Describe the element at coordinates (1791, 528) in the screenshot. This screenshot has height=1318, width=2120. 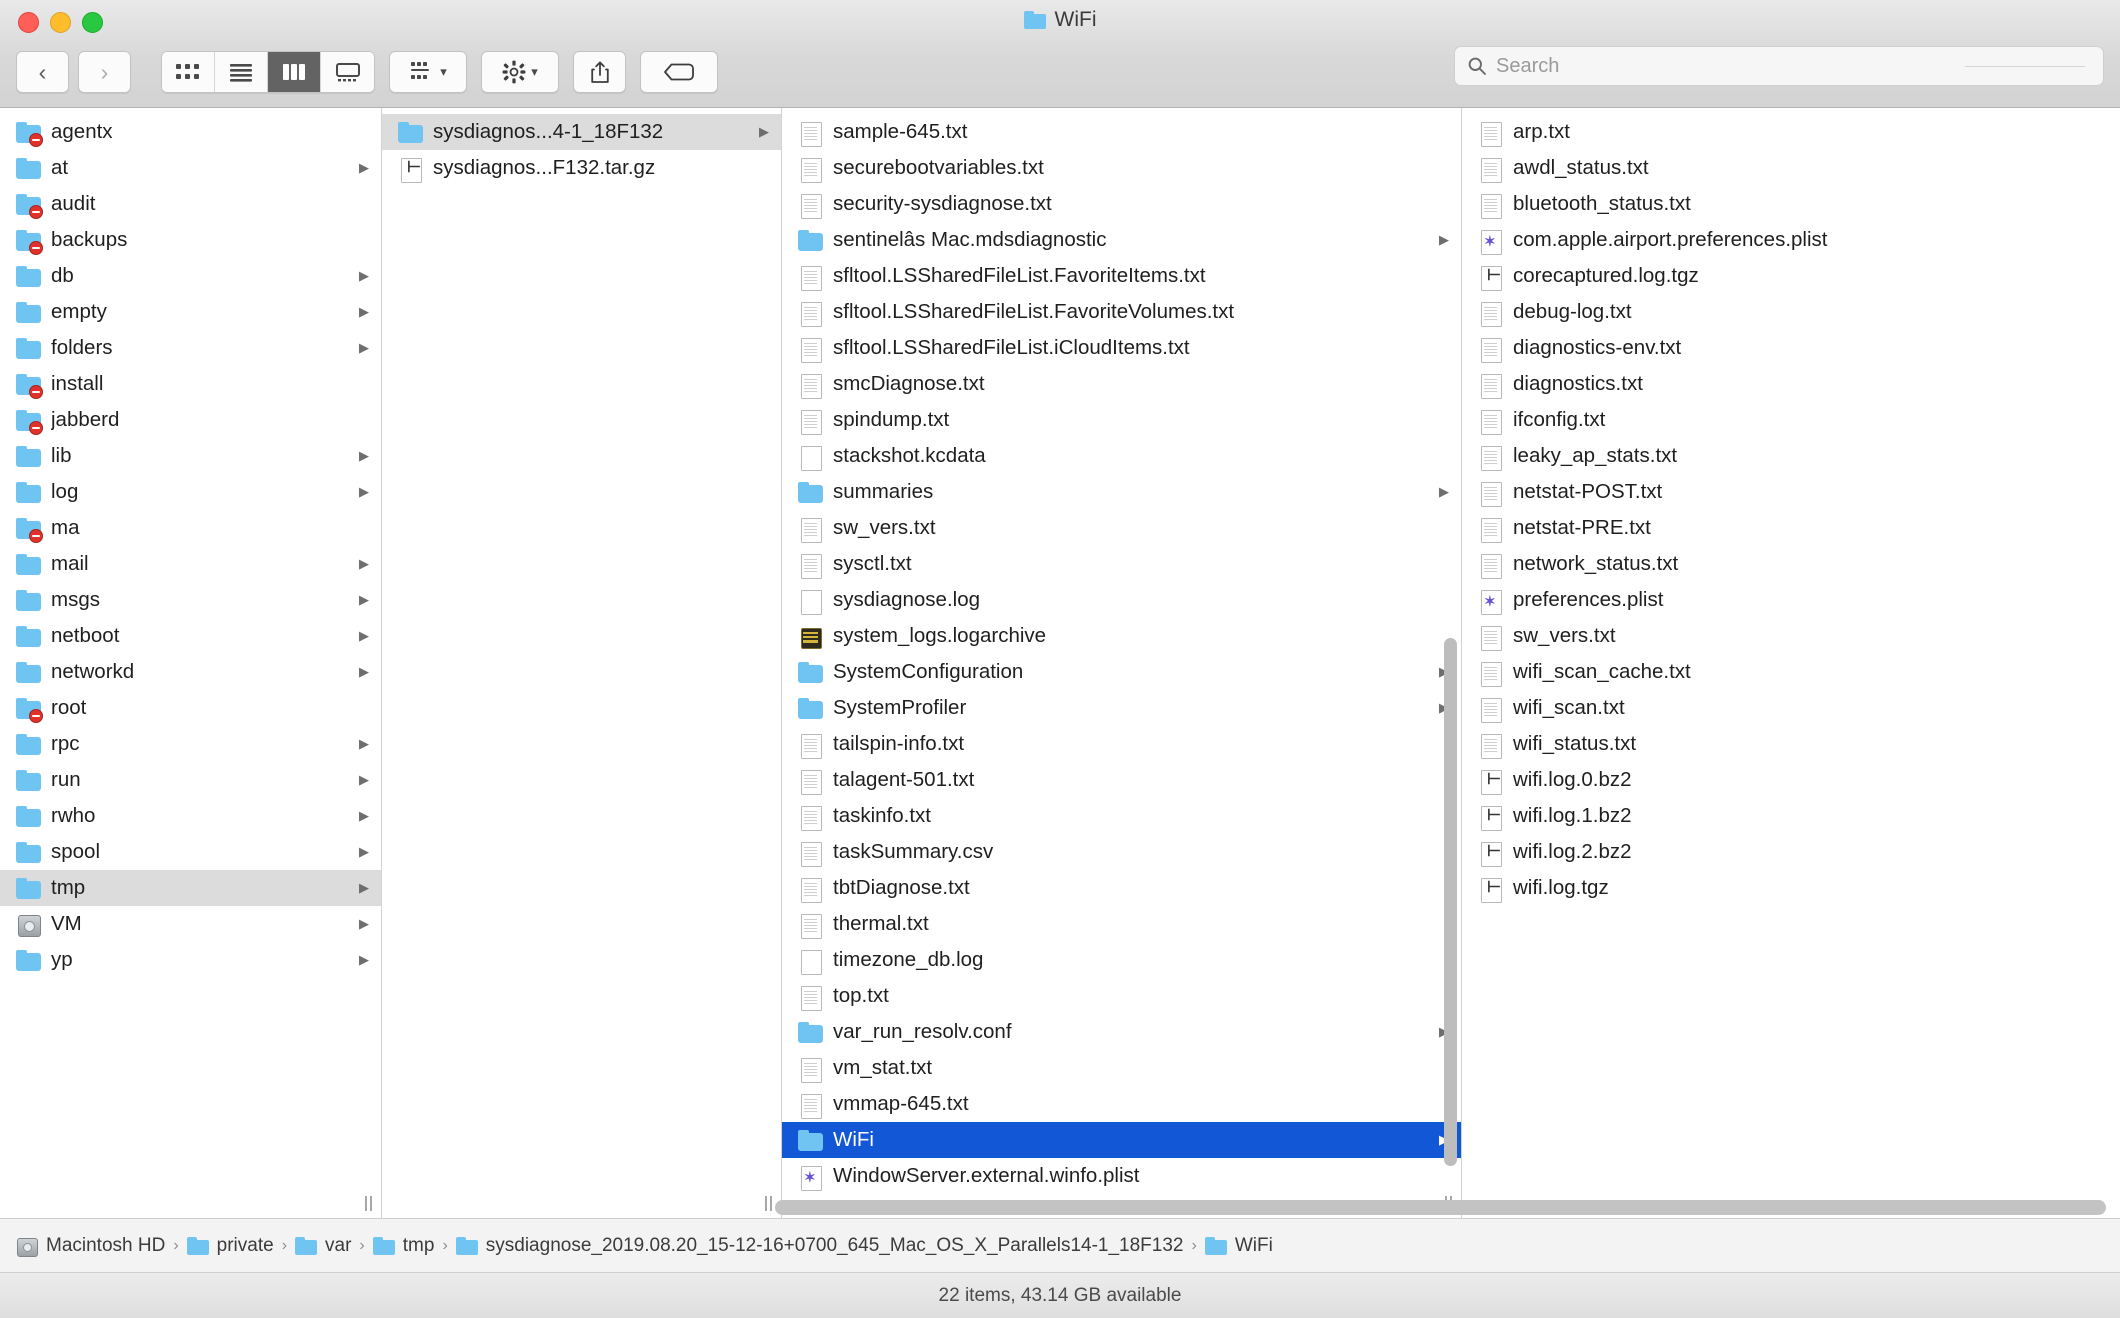
I see `list-item: netstat-PRE.txt` at that location.